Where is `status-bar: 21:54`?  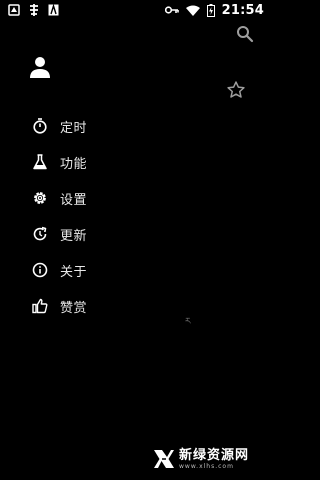 status-bar: 21:54 is located at coordinates (135, 10).